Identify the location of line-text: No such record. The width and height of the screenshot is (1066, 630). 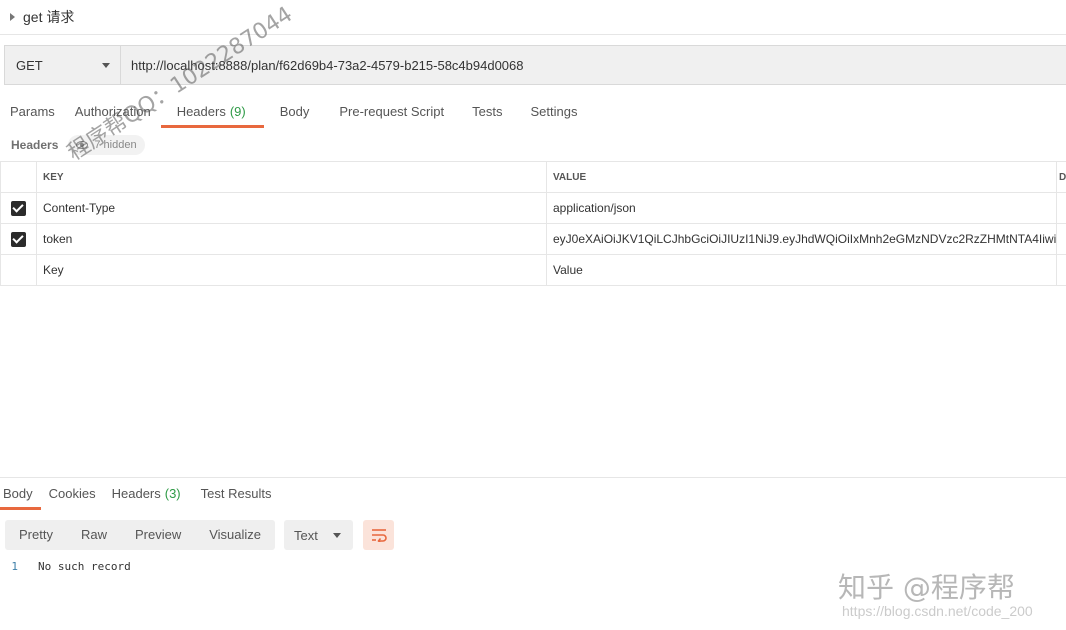
(84, 566).